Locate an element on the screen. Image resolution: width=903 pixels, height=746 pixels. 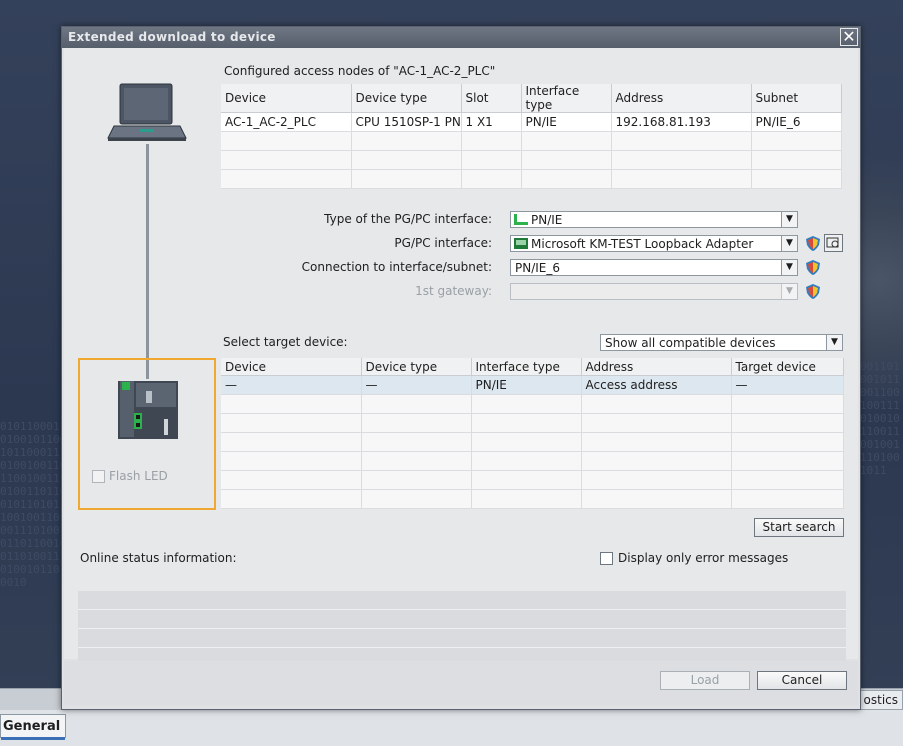
pgpc-interface-label: PG/PC interface: is located at coordinates (443, 243).